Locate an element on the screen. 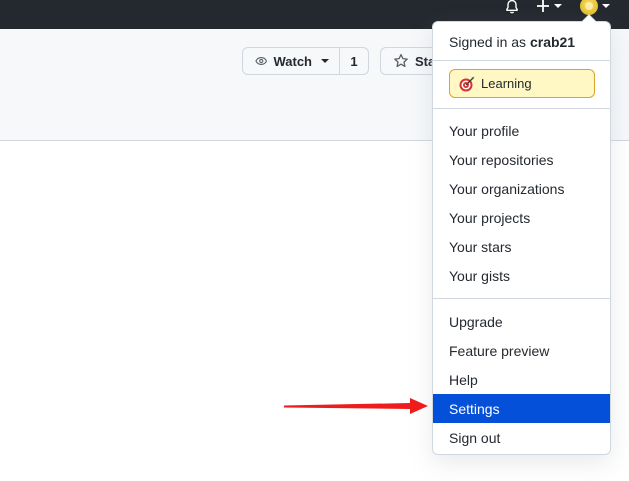  create-new-button is located at coordinates (549, 7).